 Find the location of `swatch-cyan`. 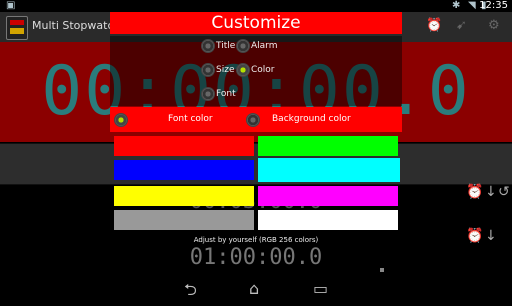

swatch-cyan is located at coordinates (329, 170).